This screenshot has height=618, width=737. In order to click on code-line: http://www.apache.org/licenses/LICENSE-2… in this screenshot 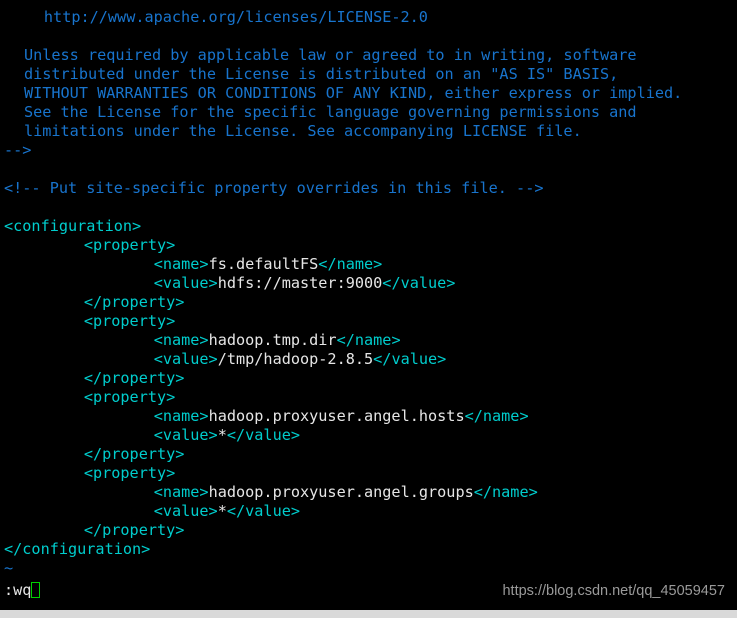, I will do `click(368, 17)`.